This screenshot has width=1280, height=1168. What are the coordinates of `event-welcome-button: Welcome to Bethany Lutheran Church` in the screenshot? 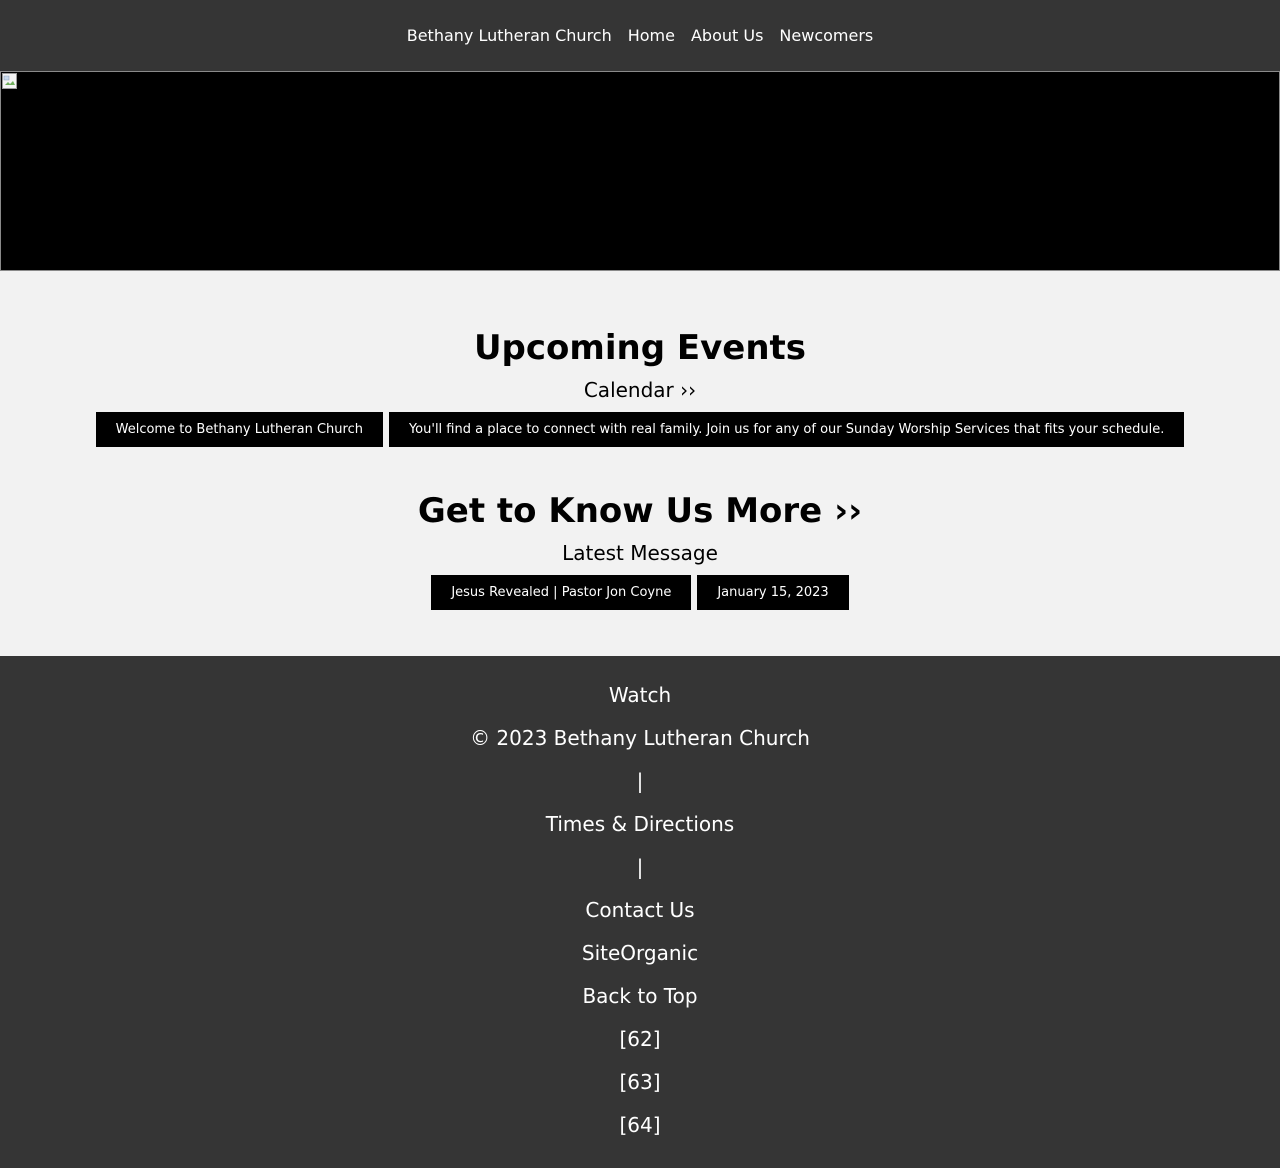 It's located at (239, 429).